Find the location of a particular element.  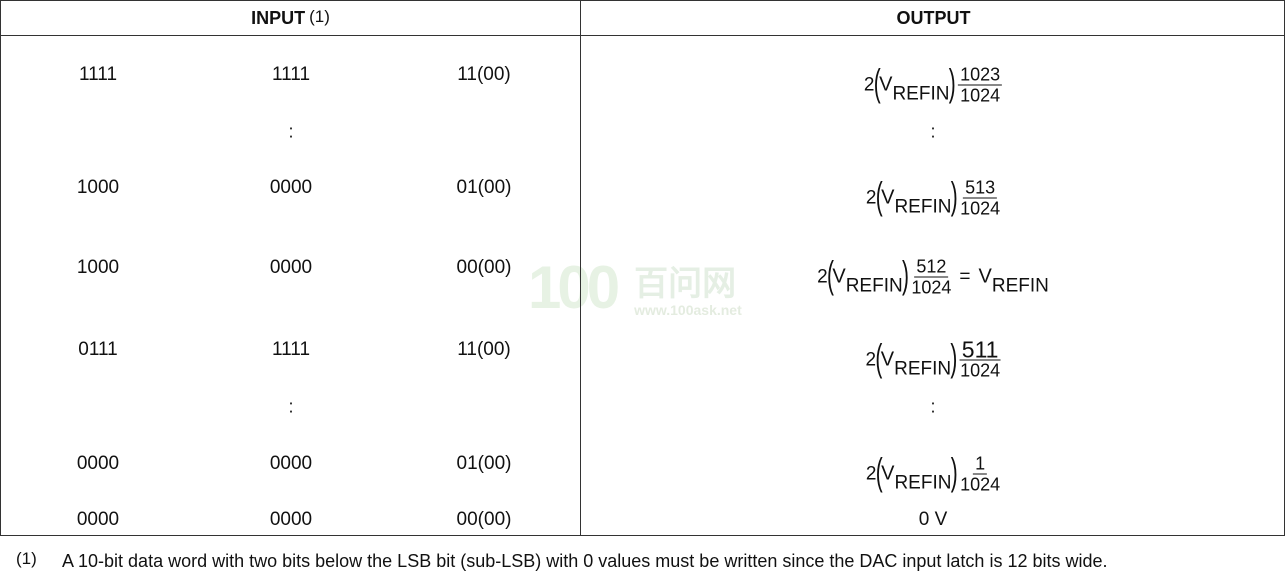

fraction: 1 1024 is located at coordinates (980, 474).